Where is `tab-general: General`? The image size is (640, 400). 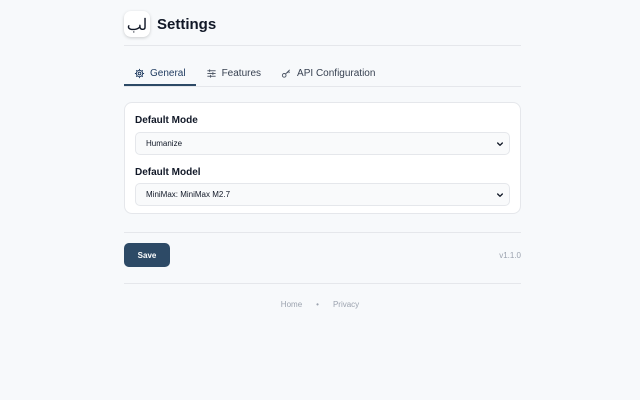
tab-general: General is located at coordinates (160, 74).